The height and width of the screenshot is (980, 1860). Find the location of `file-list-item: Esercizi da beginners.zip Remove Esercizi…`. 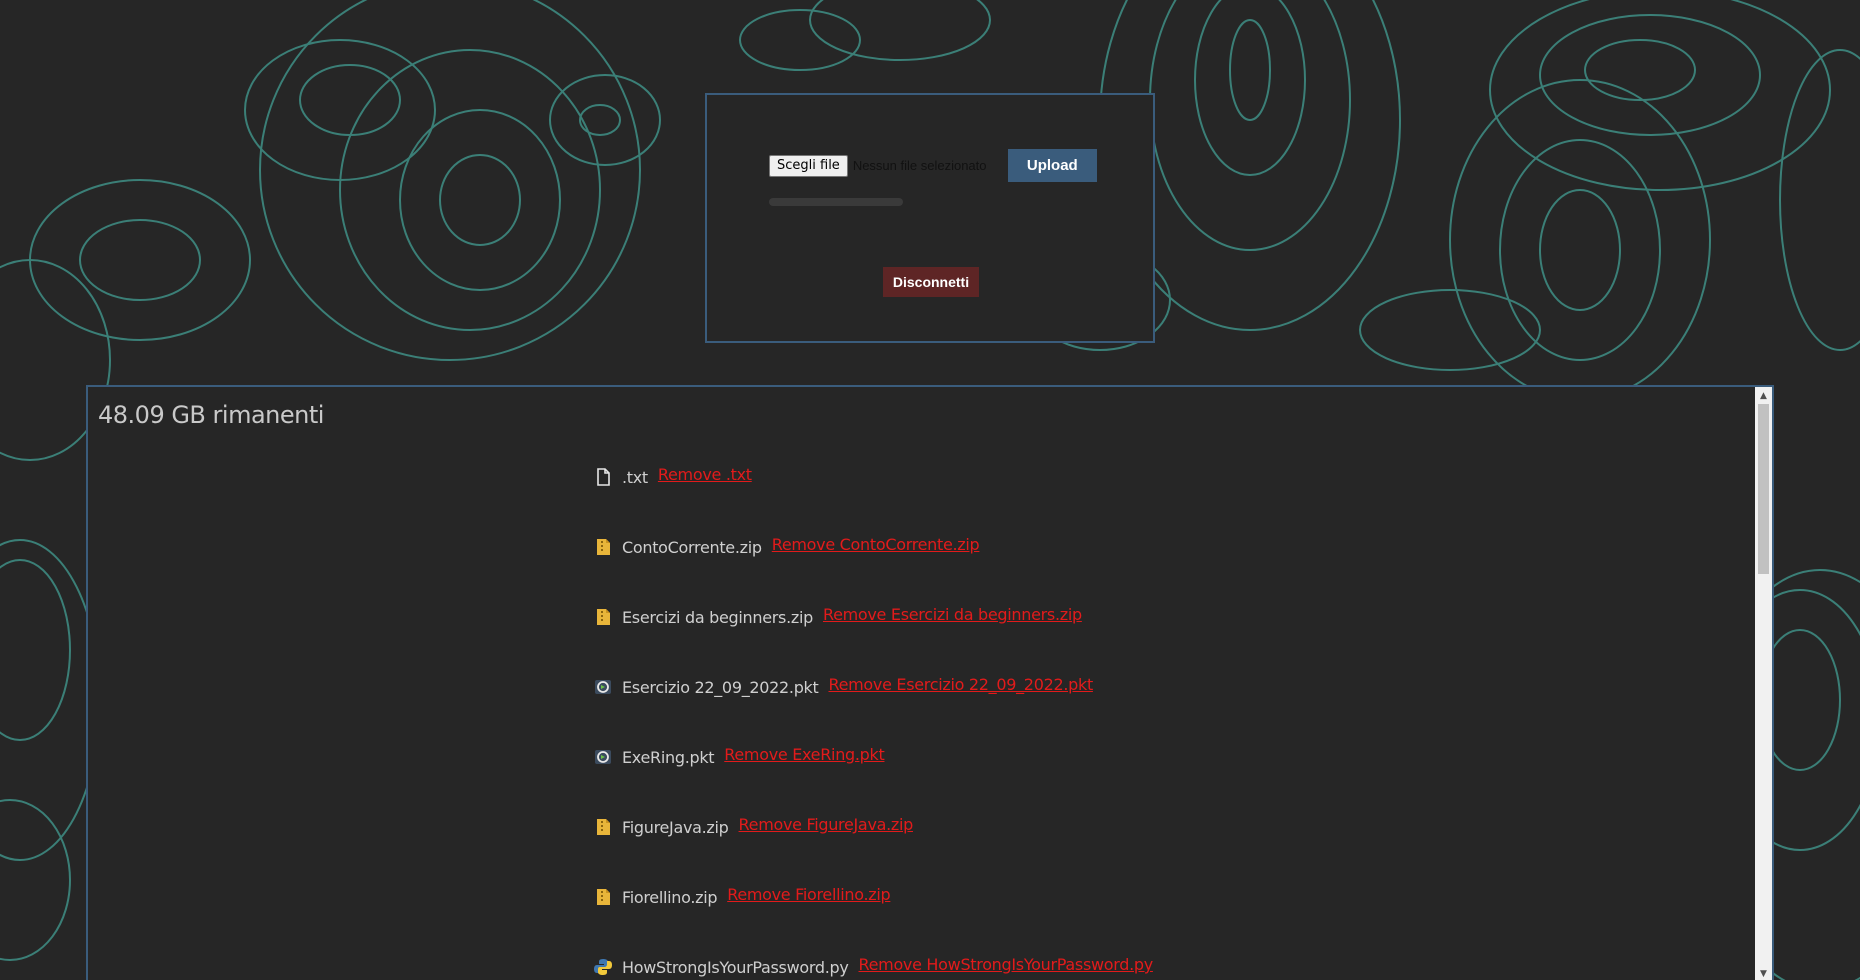

file-list-item: Esercizi da beginners.zip Remove Esercizi… is located at coordinates (873, 641).